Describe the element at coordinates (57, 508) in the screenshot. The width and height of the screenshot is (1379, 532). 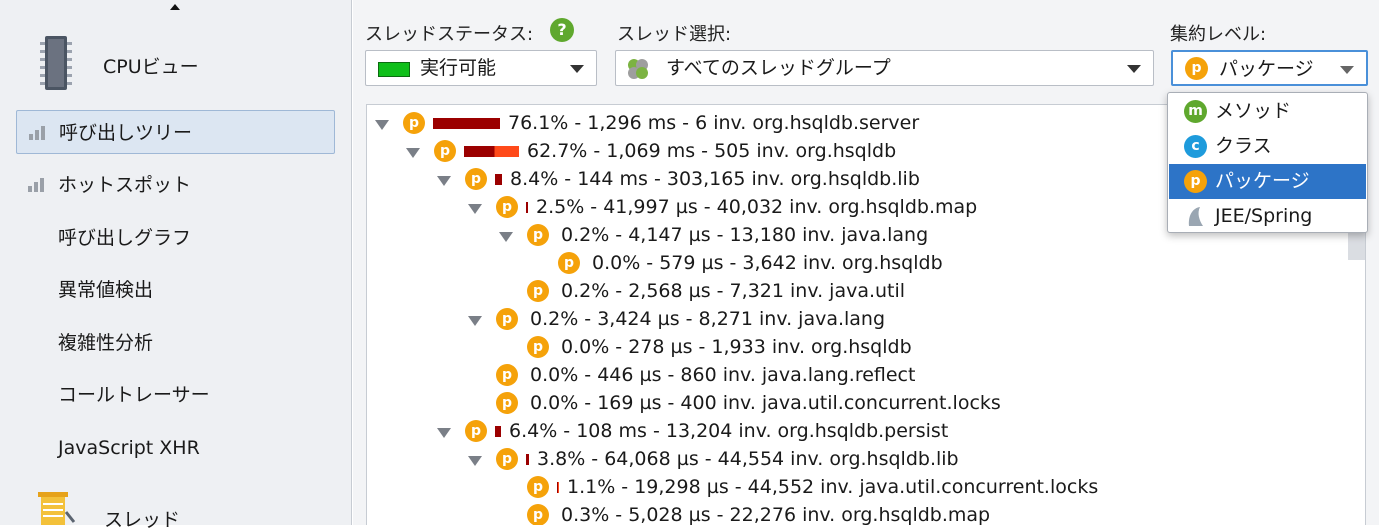
I see `thread-spool-icon` at that location.